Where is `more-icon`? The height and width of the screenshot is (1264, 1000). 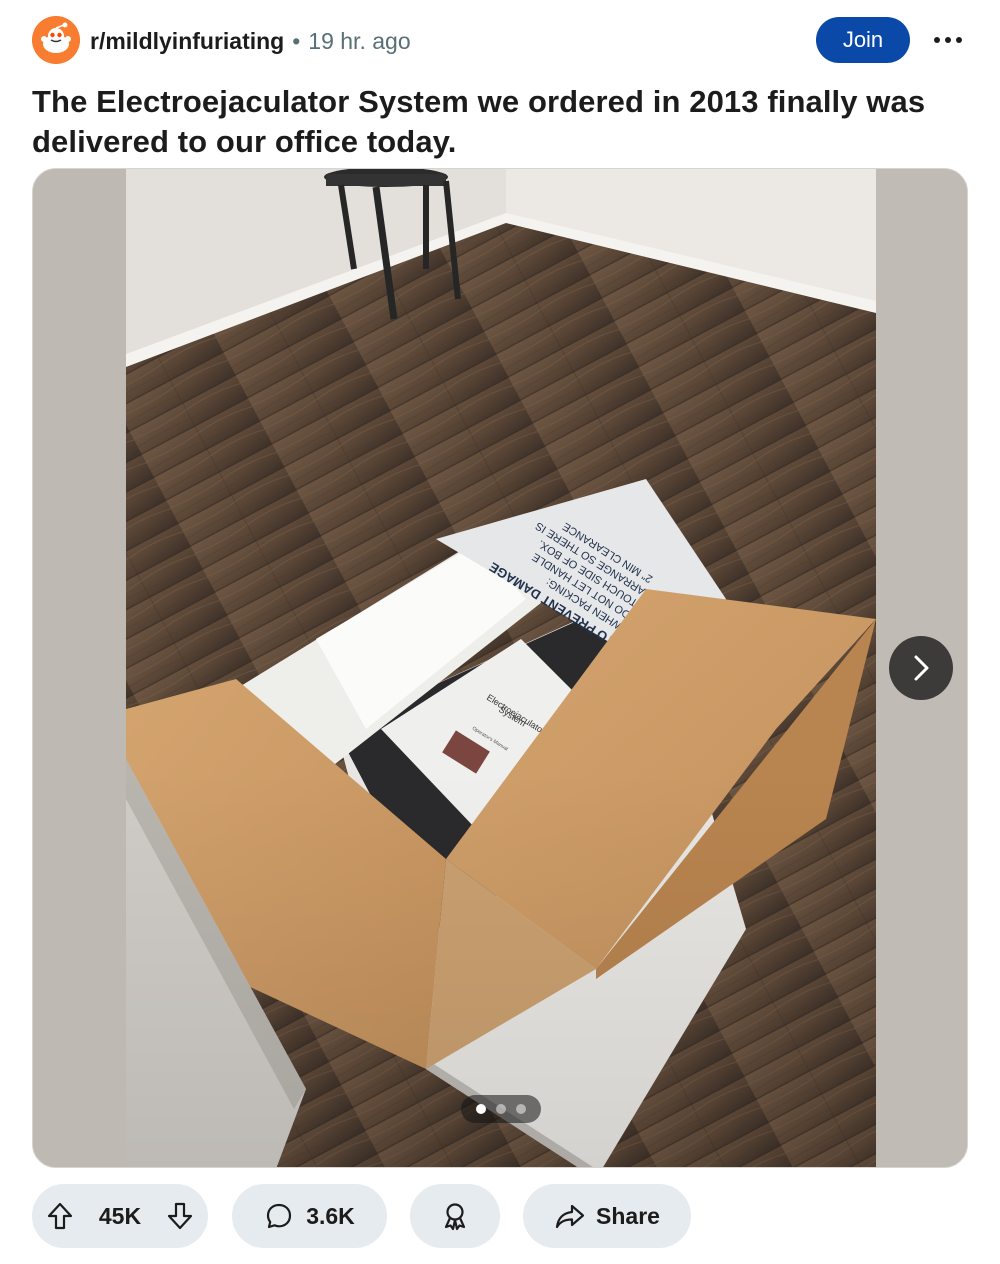 more-icon is located at coordinates (948, 40).